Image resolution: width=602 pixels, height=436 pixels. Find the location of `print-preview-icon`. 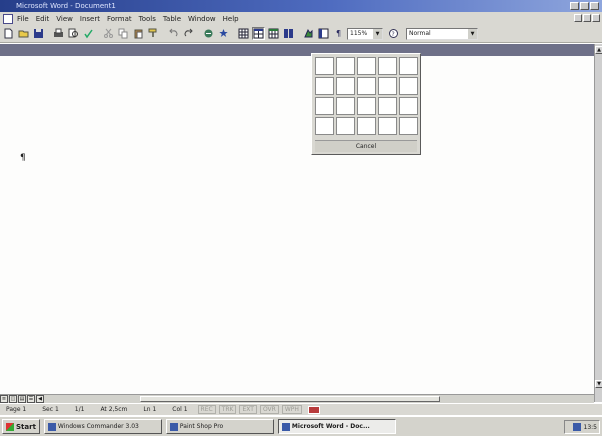

print-preview-icon is located at coordinates (73, 33).